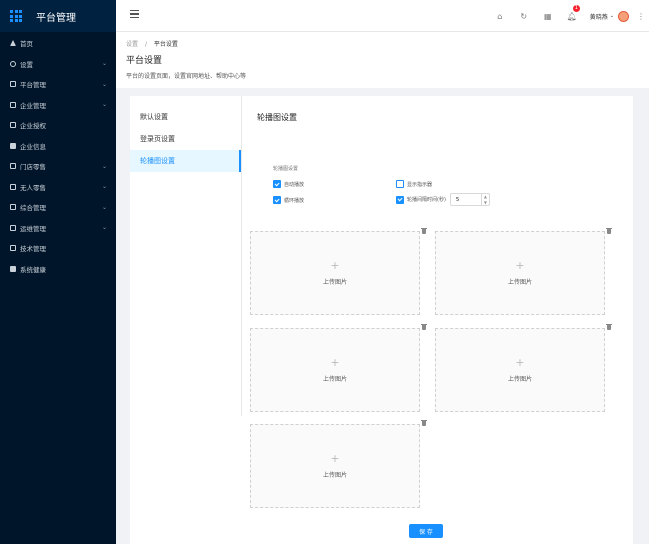 The image size is (649, 544). Describe the element at coordinates (33, 208) in the screenshot. I see `sidebar-item-label: 综合管理` at that location.